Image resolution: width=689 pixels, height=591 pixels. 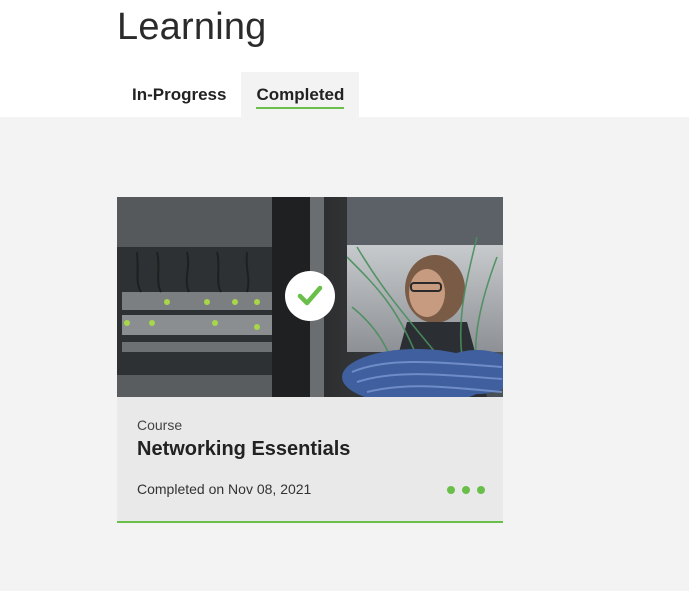 I want to click on tab-in-progress-label: In-Progress, so click(x=179, y=94).